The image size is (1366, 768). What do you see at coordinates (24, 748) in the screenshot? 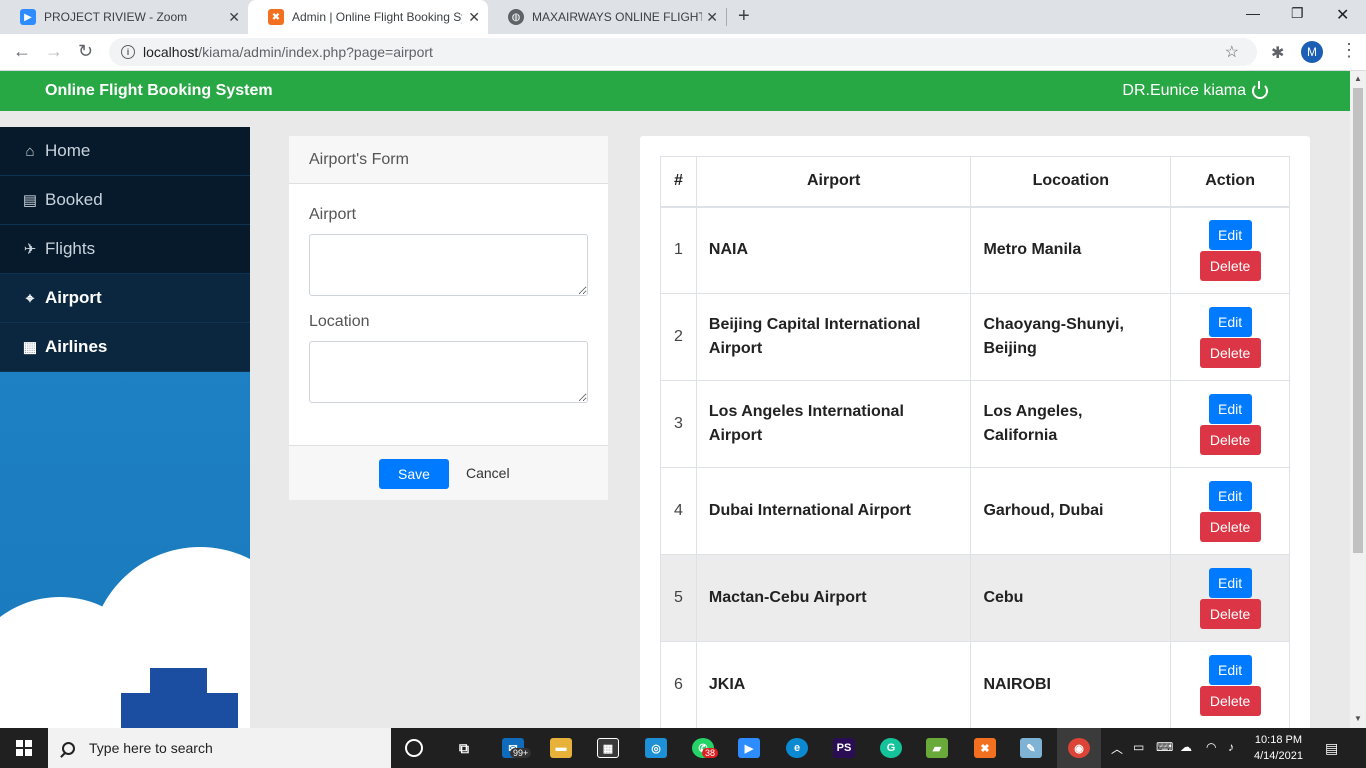
I see `windows-start-icon` at bounding box center [24, 748].